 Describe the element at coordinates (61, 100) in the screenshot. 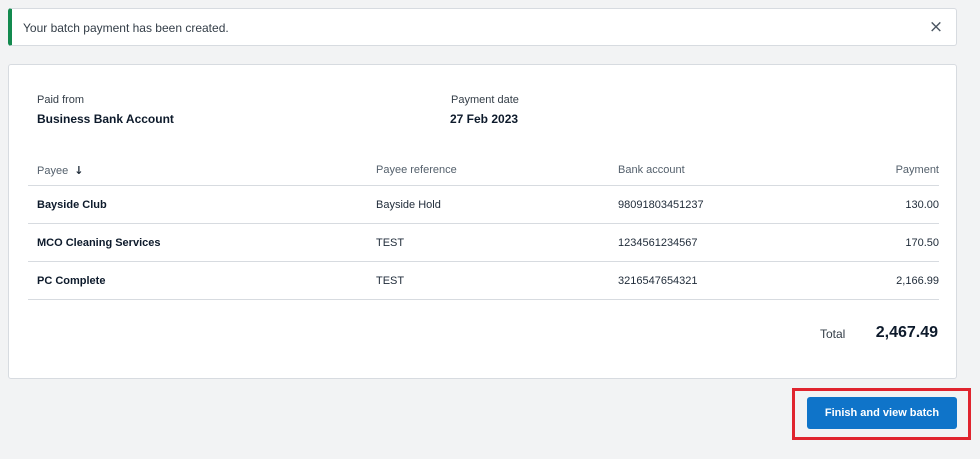

I see `paid-from-label: Paid from` at that location.